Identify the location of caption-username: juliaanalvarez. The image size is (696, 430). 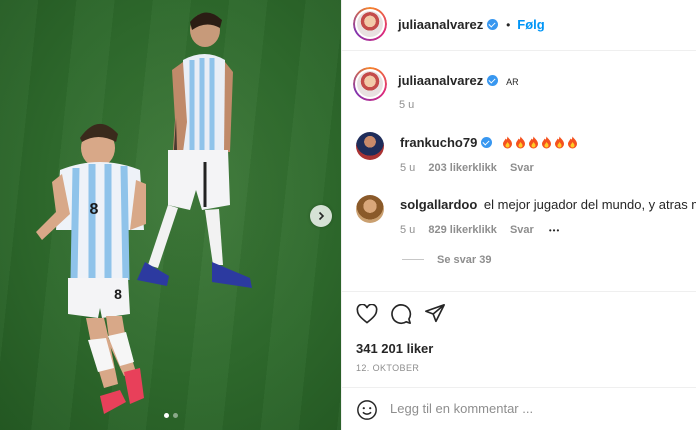
(440, 80).